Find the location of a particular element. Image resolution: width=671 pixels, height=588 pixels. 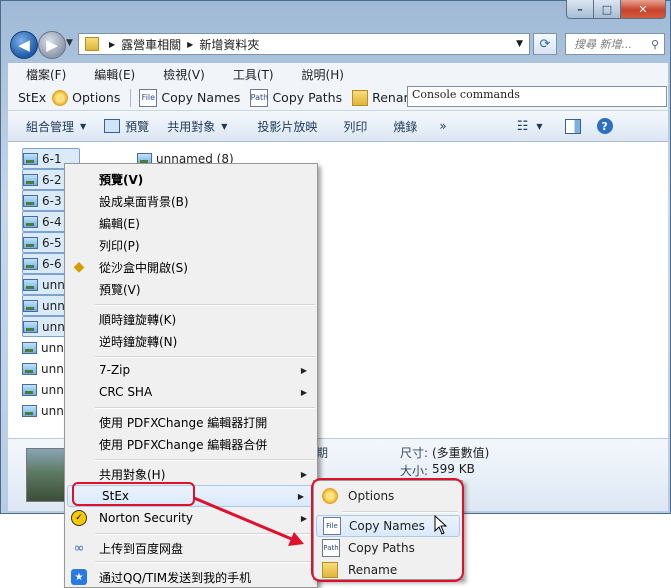

address-dropdown-icon: ▼ is located at coordinates (519, 44).